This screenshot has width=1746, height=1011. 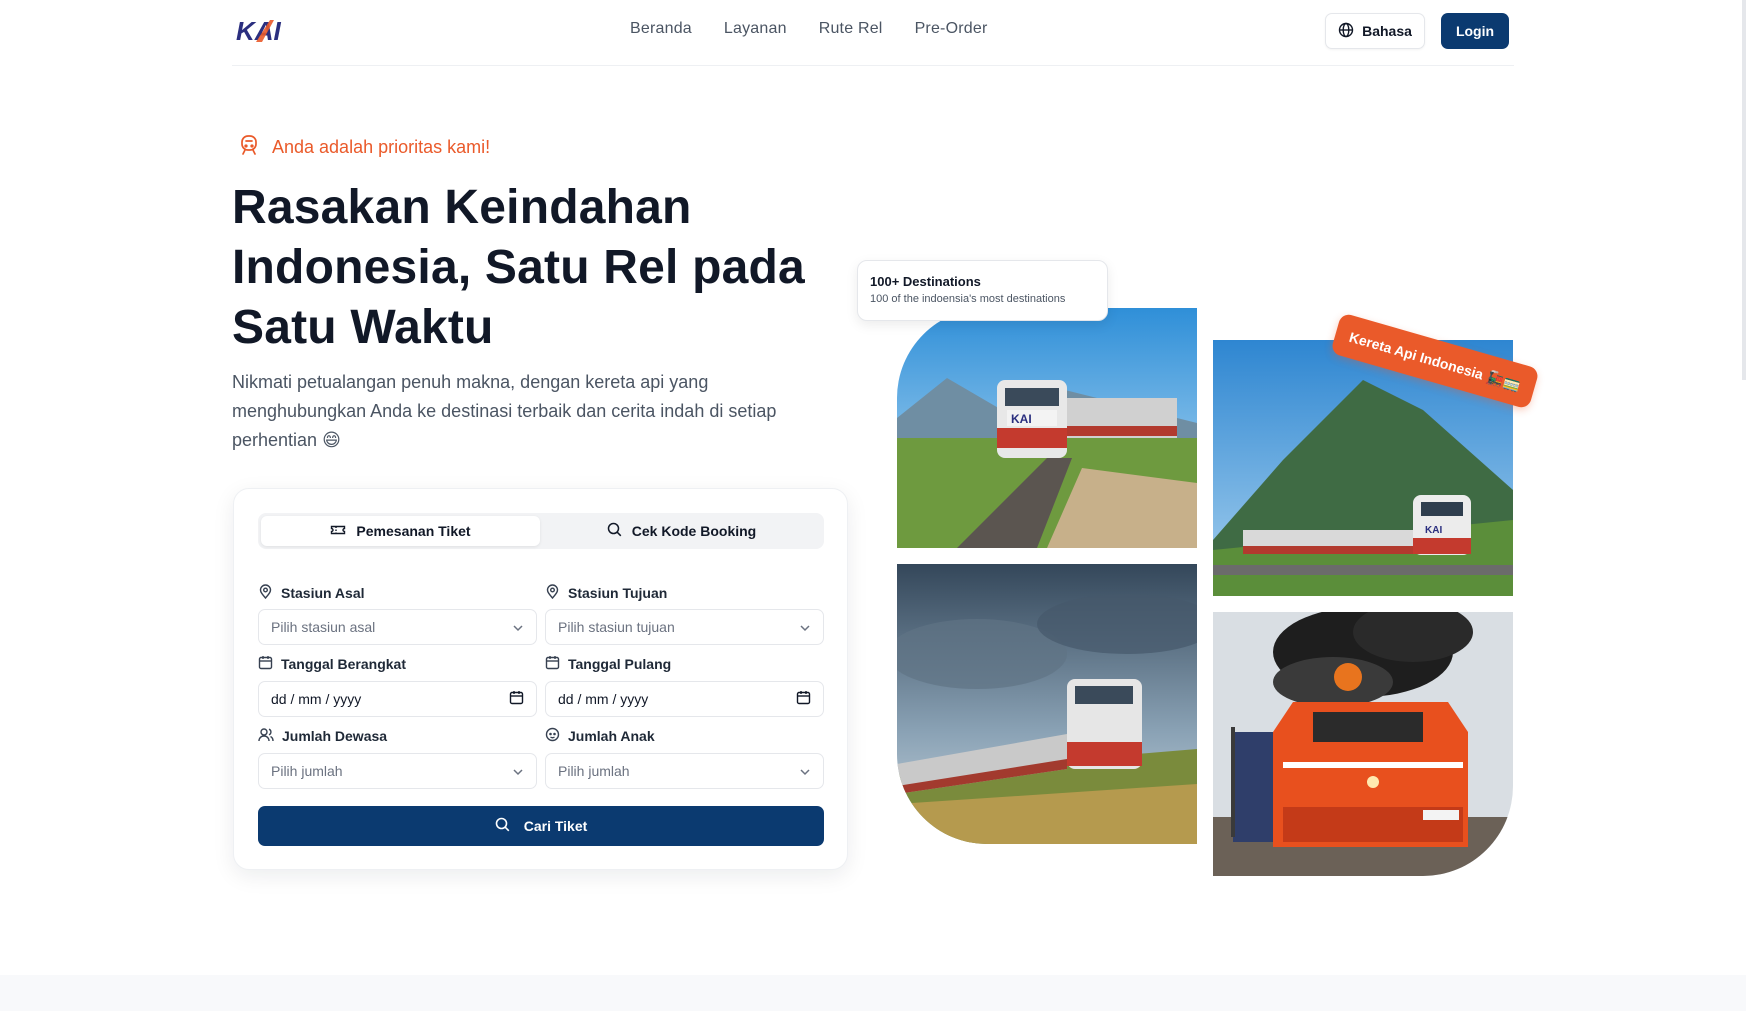 What do you see at coordinates (968, 299) in the screenshot?
I see `destinations-subtitle: 100 of the indoensia's most destinations` at bounding box center [968, 299].